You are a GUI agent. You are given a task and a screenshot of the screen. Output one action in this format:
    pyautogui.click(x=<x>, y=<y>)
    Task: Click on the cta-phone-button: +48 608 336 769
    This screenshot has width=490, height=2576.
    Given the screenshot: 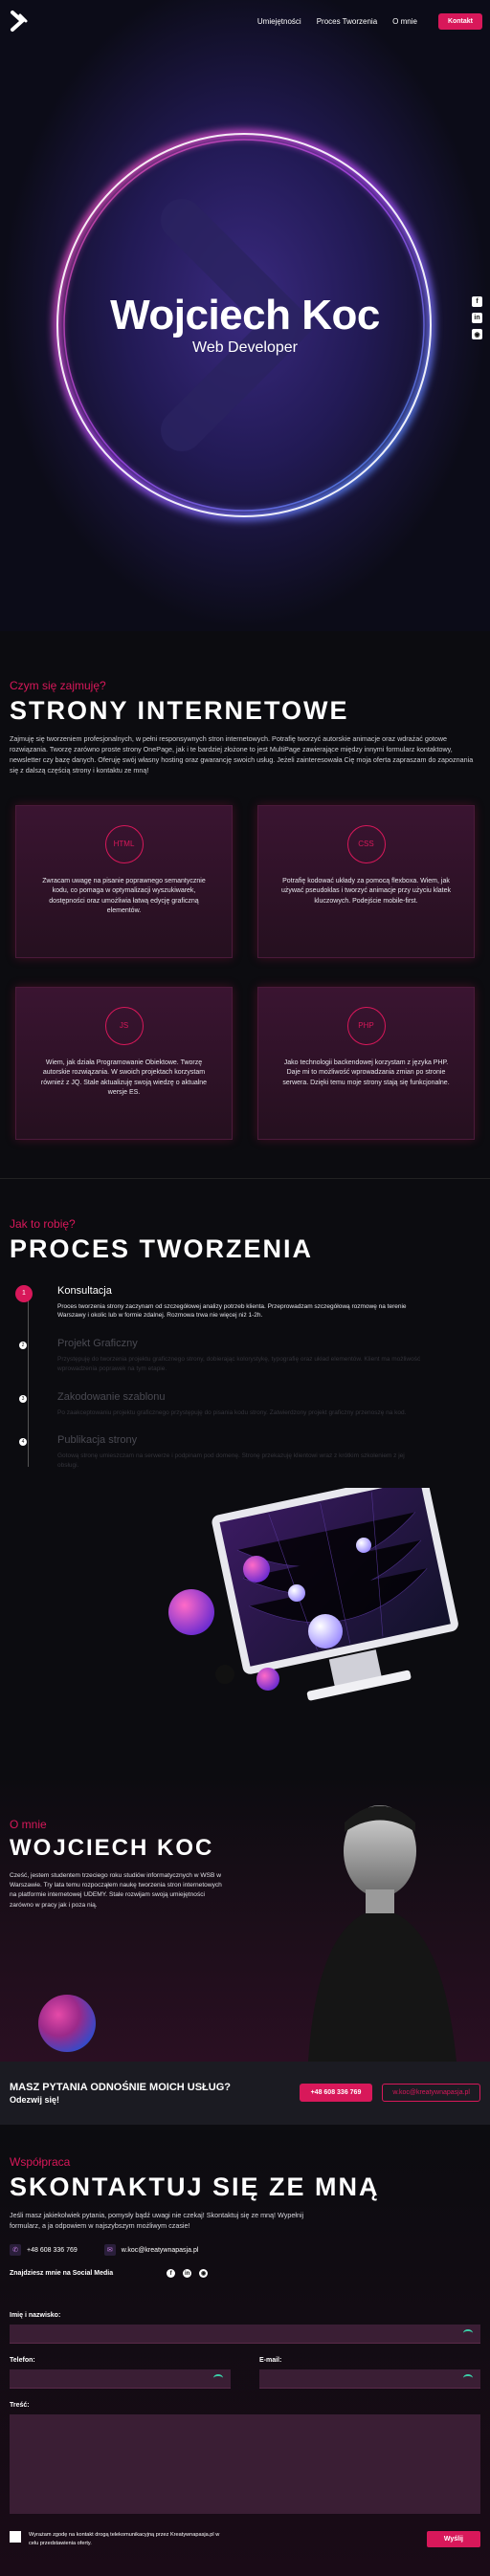 What is the action you would take?
    pyautogui.click(x=336, y=2093)
    